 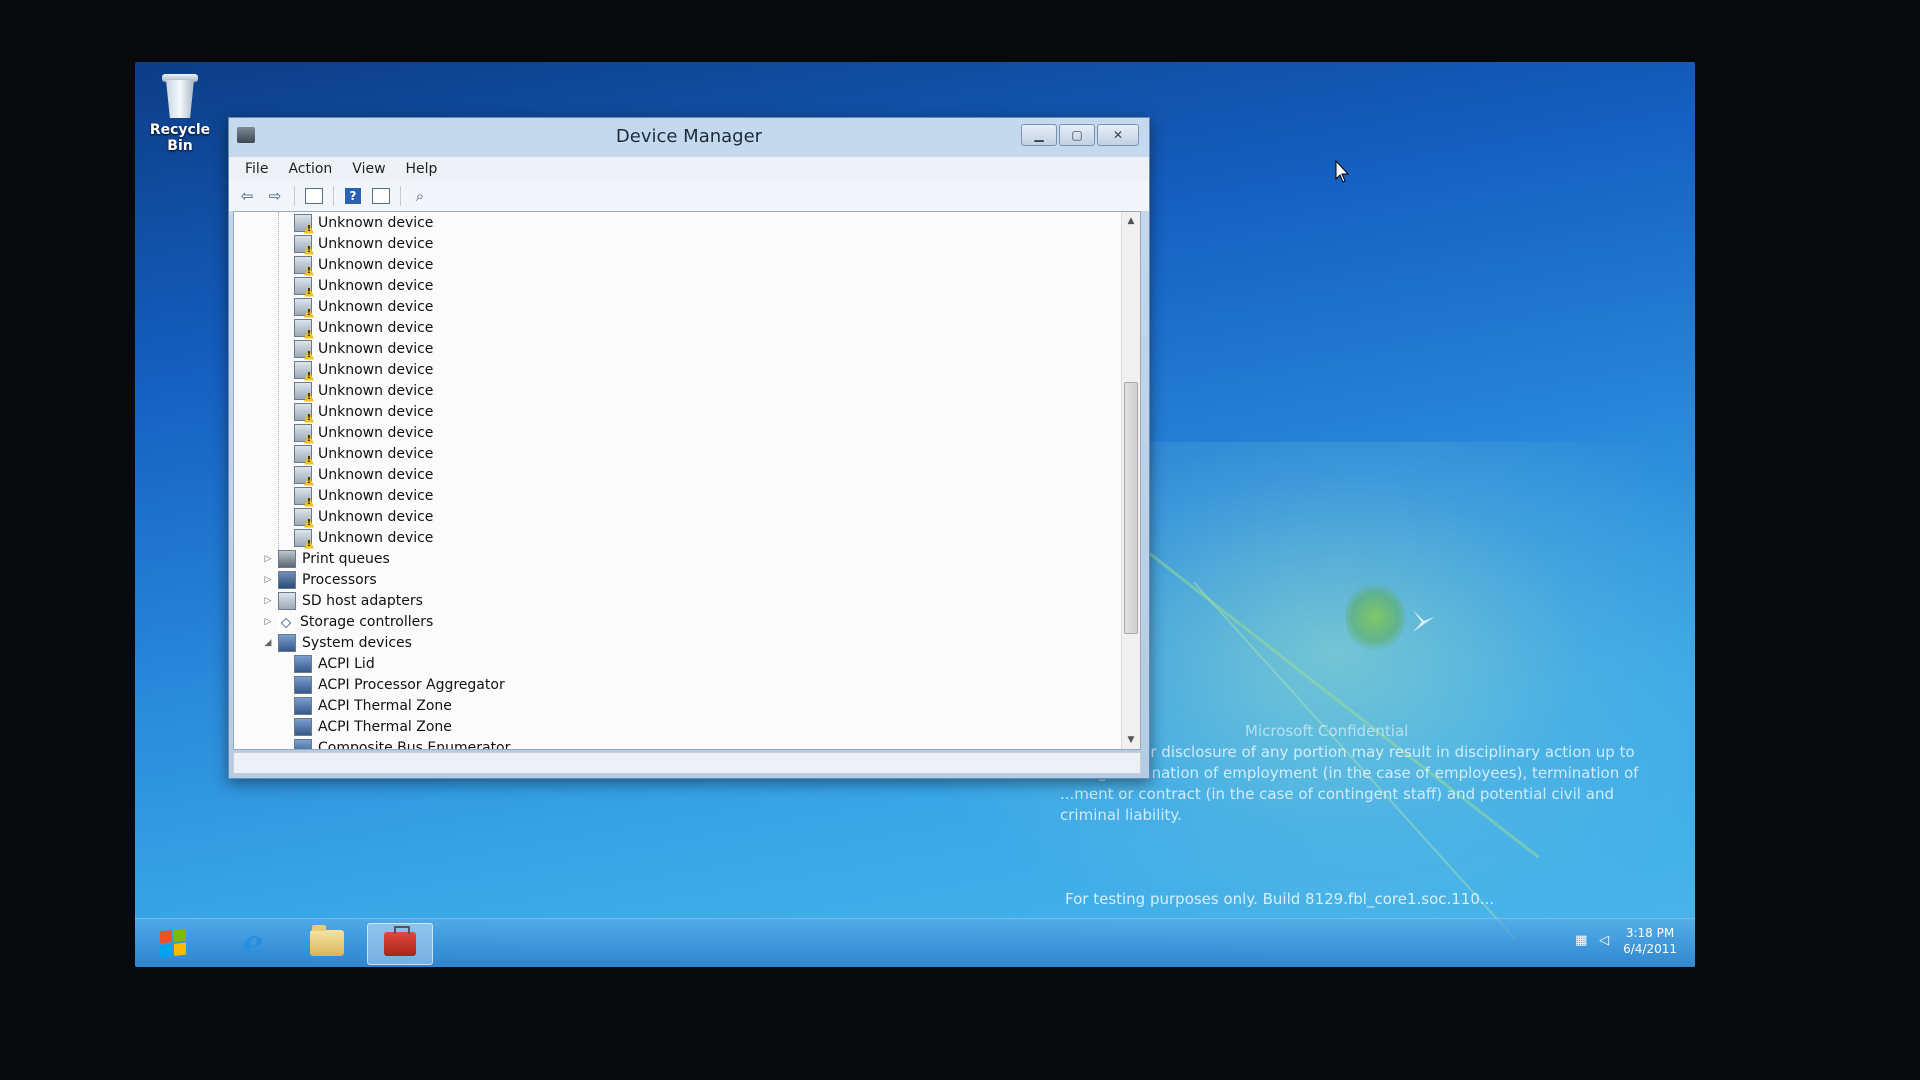 What do you see at coordinates (256, 169) in the screenshot?
I see `menu-file: File` at bounding box center [256, 169].